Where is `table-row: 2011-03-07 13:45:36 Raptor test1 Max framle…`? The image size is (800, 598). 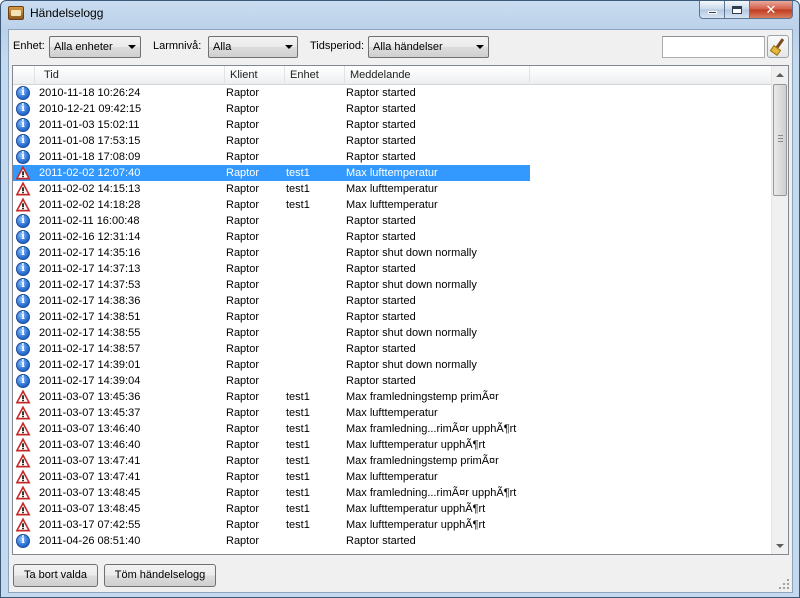 table-row: 2011-03-07 13:45:36 Raptor test1 Max framle… is located at coordinates (393, 397).